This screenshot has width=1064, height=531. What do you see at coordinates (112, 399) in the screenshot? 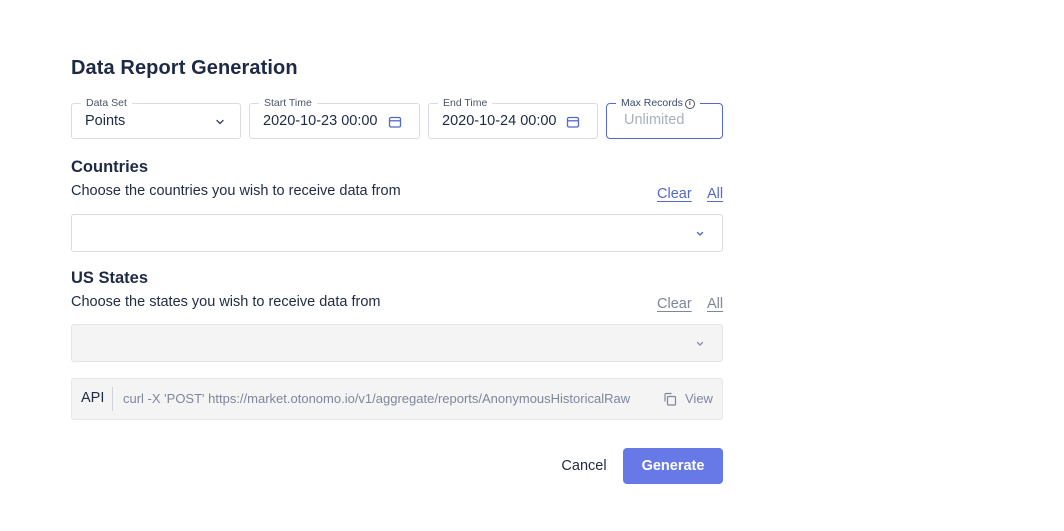
I see `api-divider` at bounding box center [112, 399].